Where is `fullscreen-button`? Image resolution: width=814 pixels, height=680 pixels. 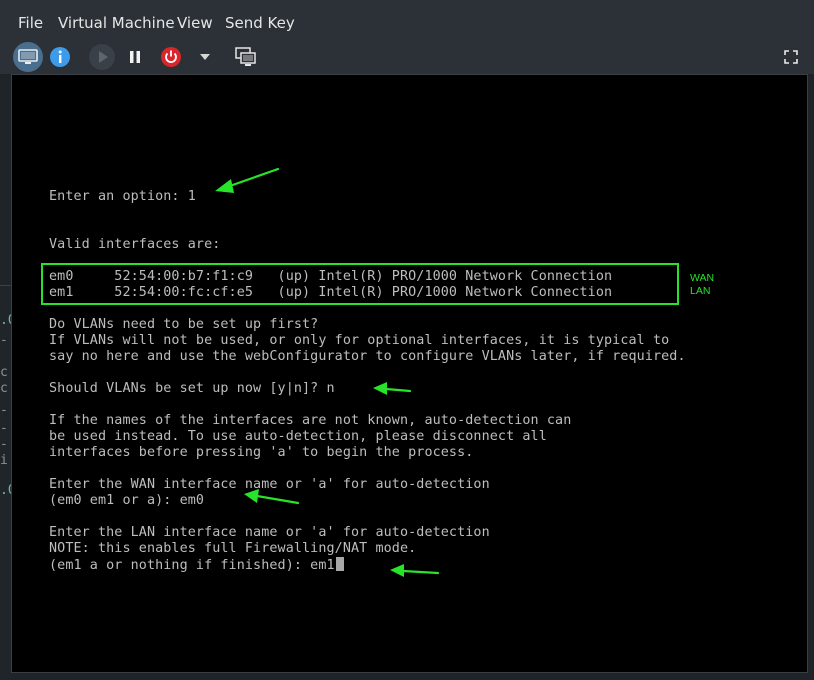
fullscreen-button is located at coordinates (791, 57).